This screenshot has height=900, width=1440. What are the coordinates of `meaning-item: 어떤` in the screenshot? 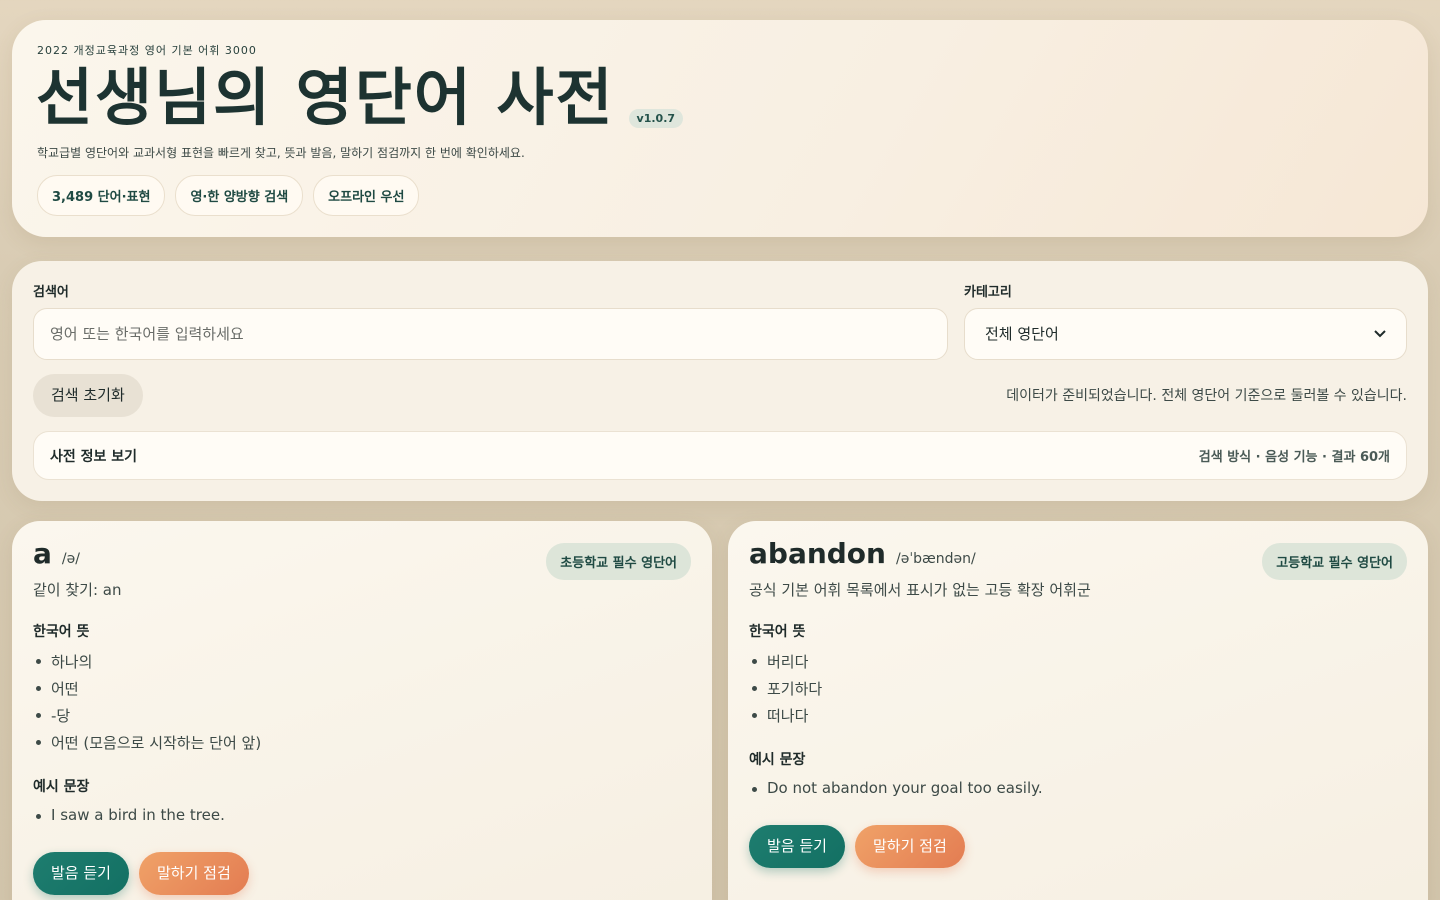 It's located at (148, 691).